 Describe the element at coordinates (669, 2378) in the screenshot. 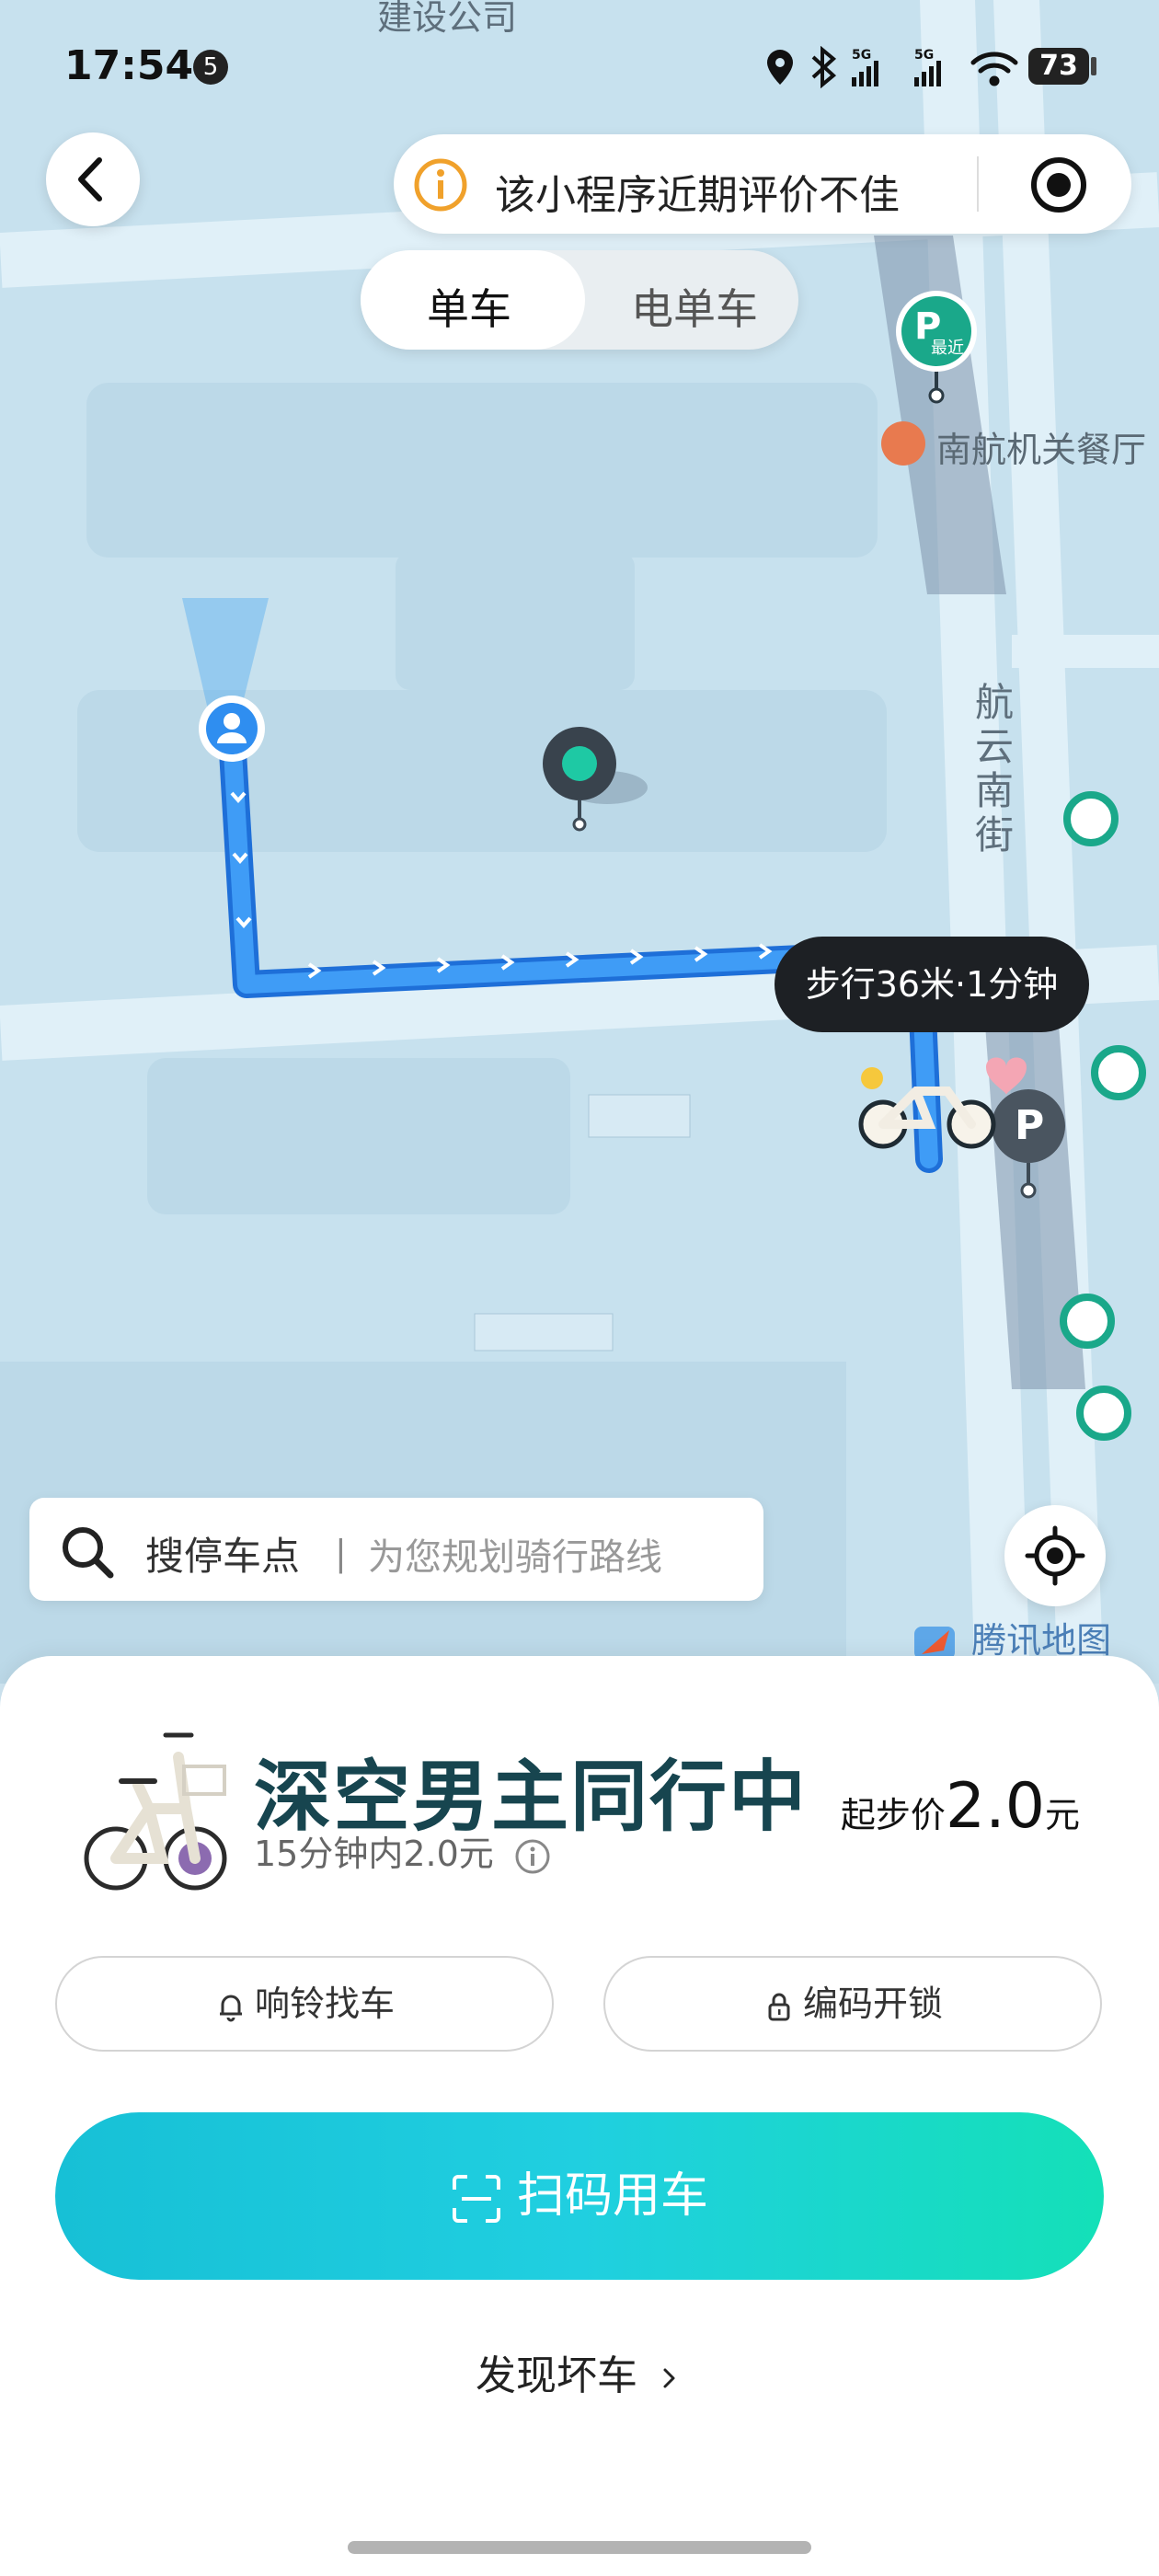

I see `chevron-right-icon` at that location.